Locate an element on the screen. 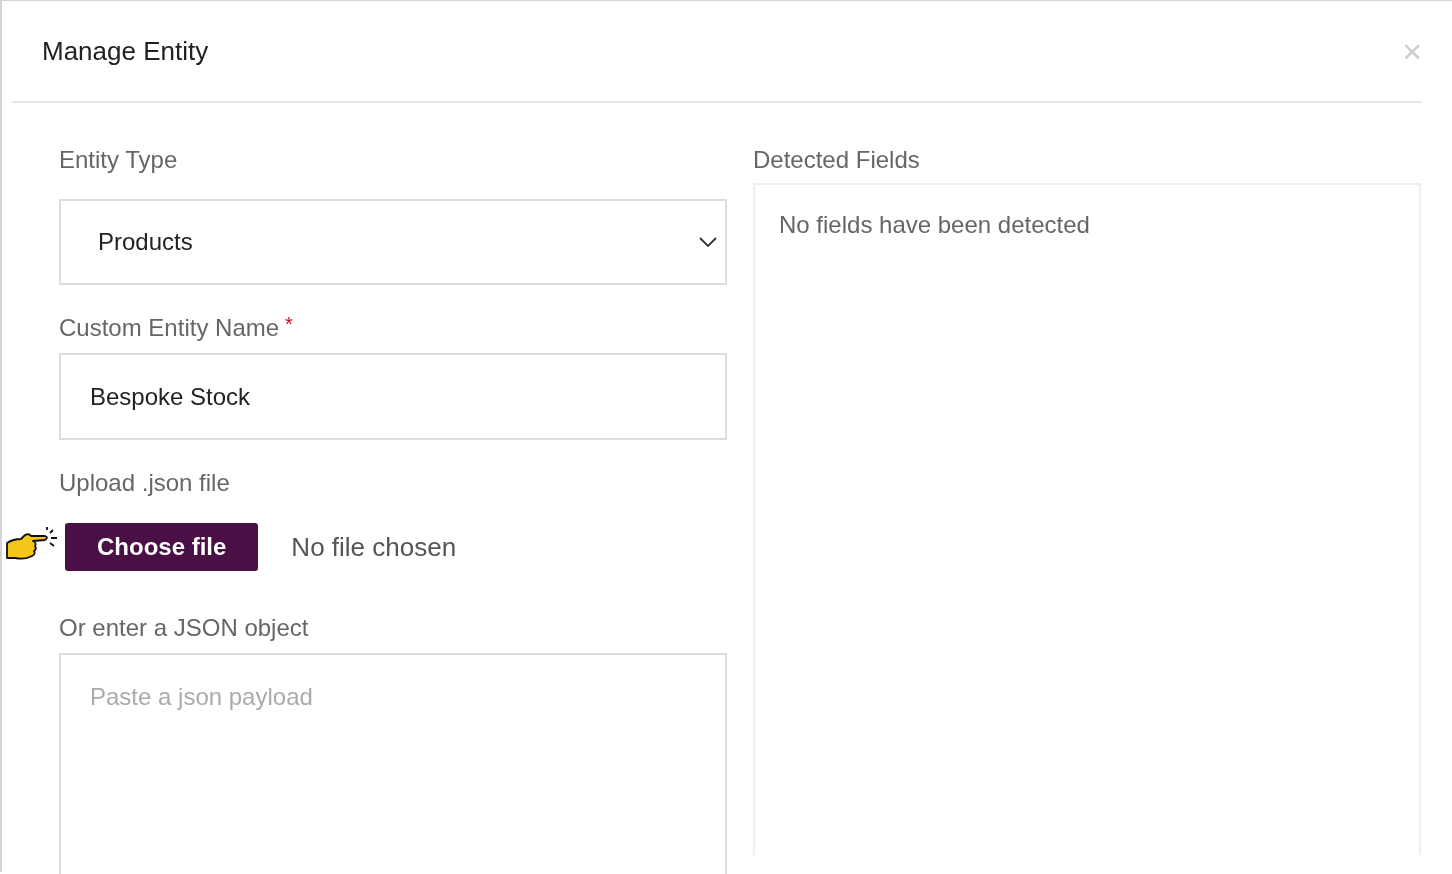 Image resolution: width=1452 pixels, height=874 pixels. field-label: Entity Type is located at coordinates (119, 160).